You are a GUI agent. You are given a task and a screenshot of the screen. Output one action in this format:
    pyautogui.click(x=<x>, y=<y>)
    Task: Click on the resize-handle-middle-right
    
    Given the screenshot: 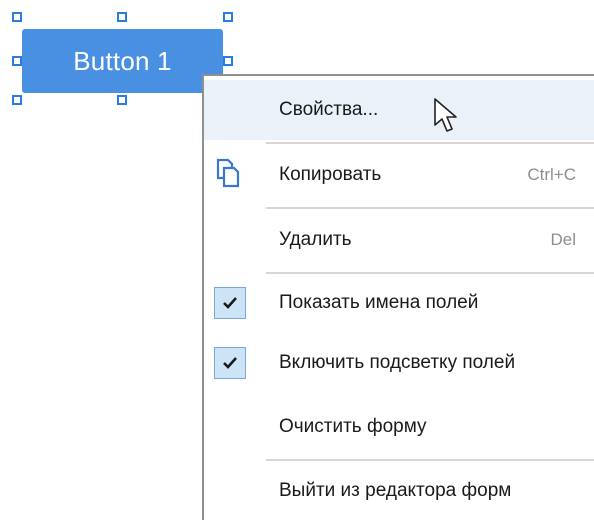 What is the action you would take?
    pyautogui.click(x=228, y=61)
    